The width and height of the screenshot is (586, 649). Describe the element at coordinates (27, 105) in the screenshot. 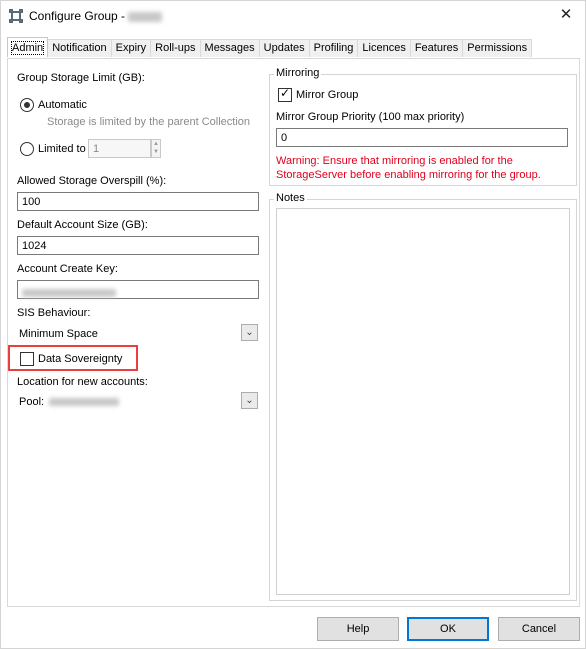

I see `automatic-radio` at that location.